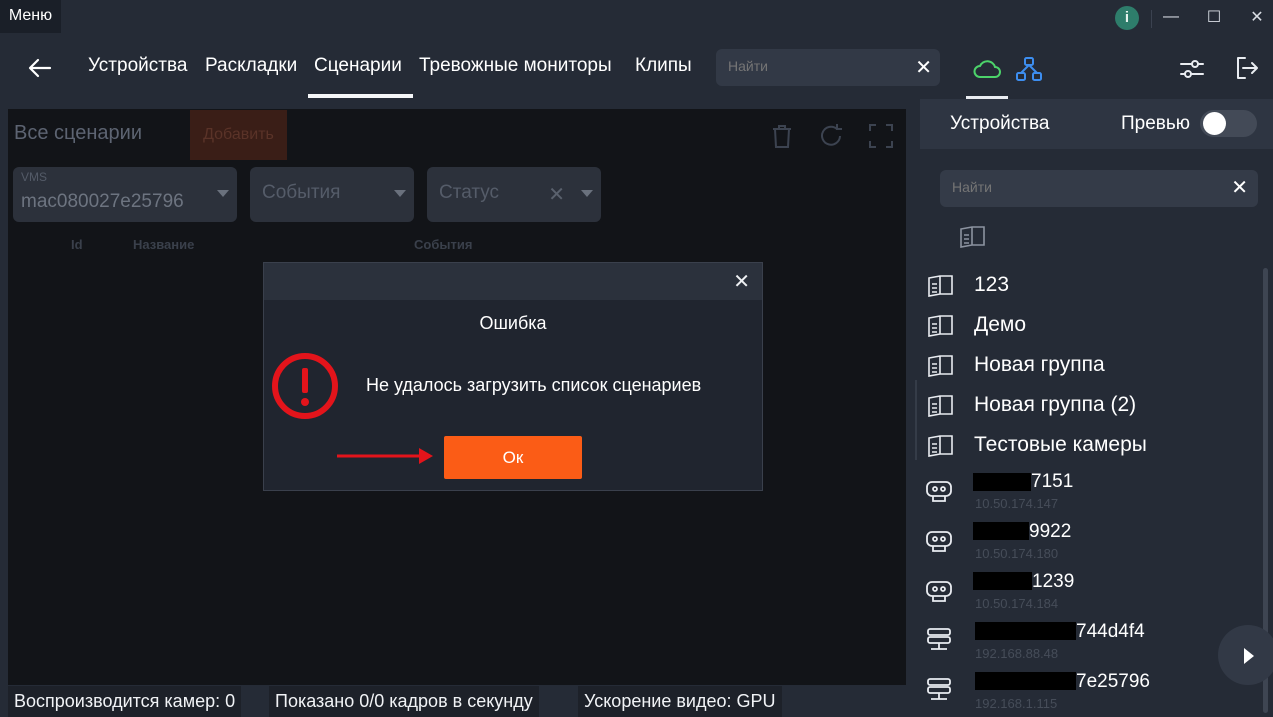  I want to click on vms-select: VMS mac080027e25796, so click(125, 194).